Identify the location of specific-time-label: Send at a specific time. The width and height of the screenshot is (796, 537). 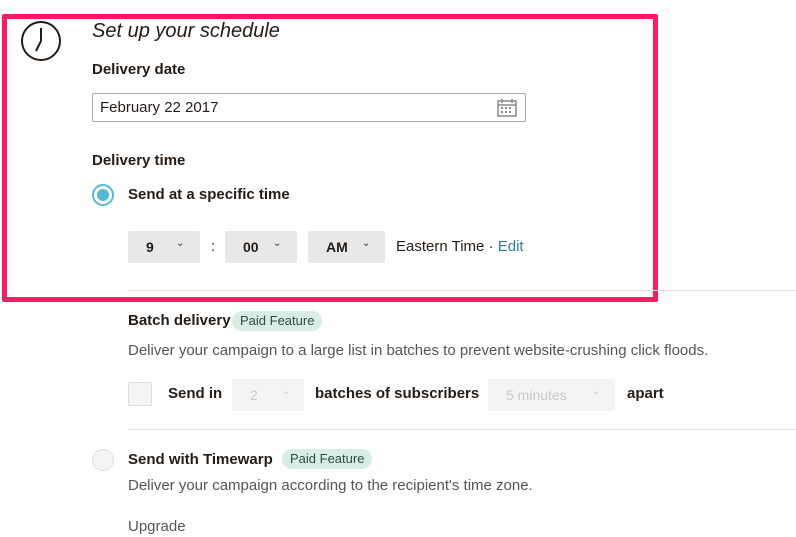
(209, 194).